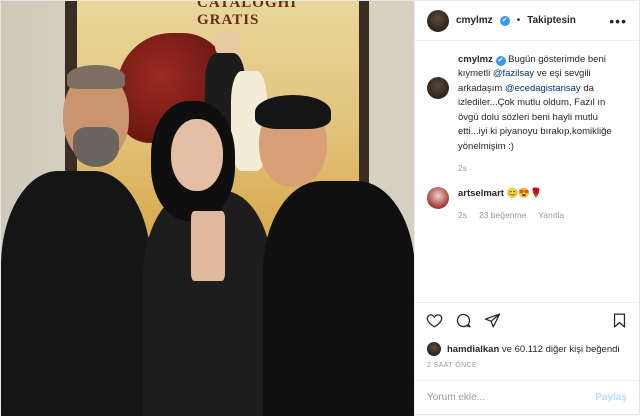 The width and height of the screenshot is (640, 416). What do you see at coordinates (543, 88) in the screenshot?
I see `mention-ecedagistansay: @ecedagistansay` at bounding box center [543, 88].